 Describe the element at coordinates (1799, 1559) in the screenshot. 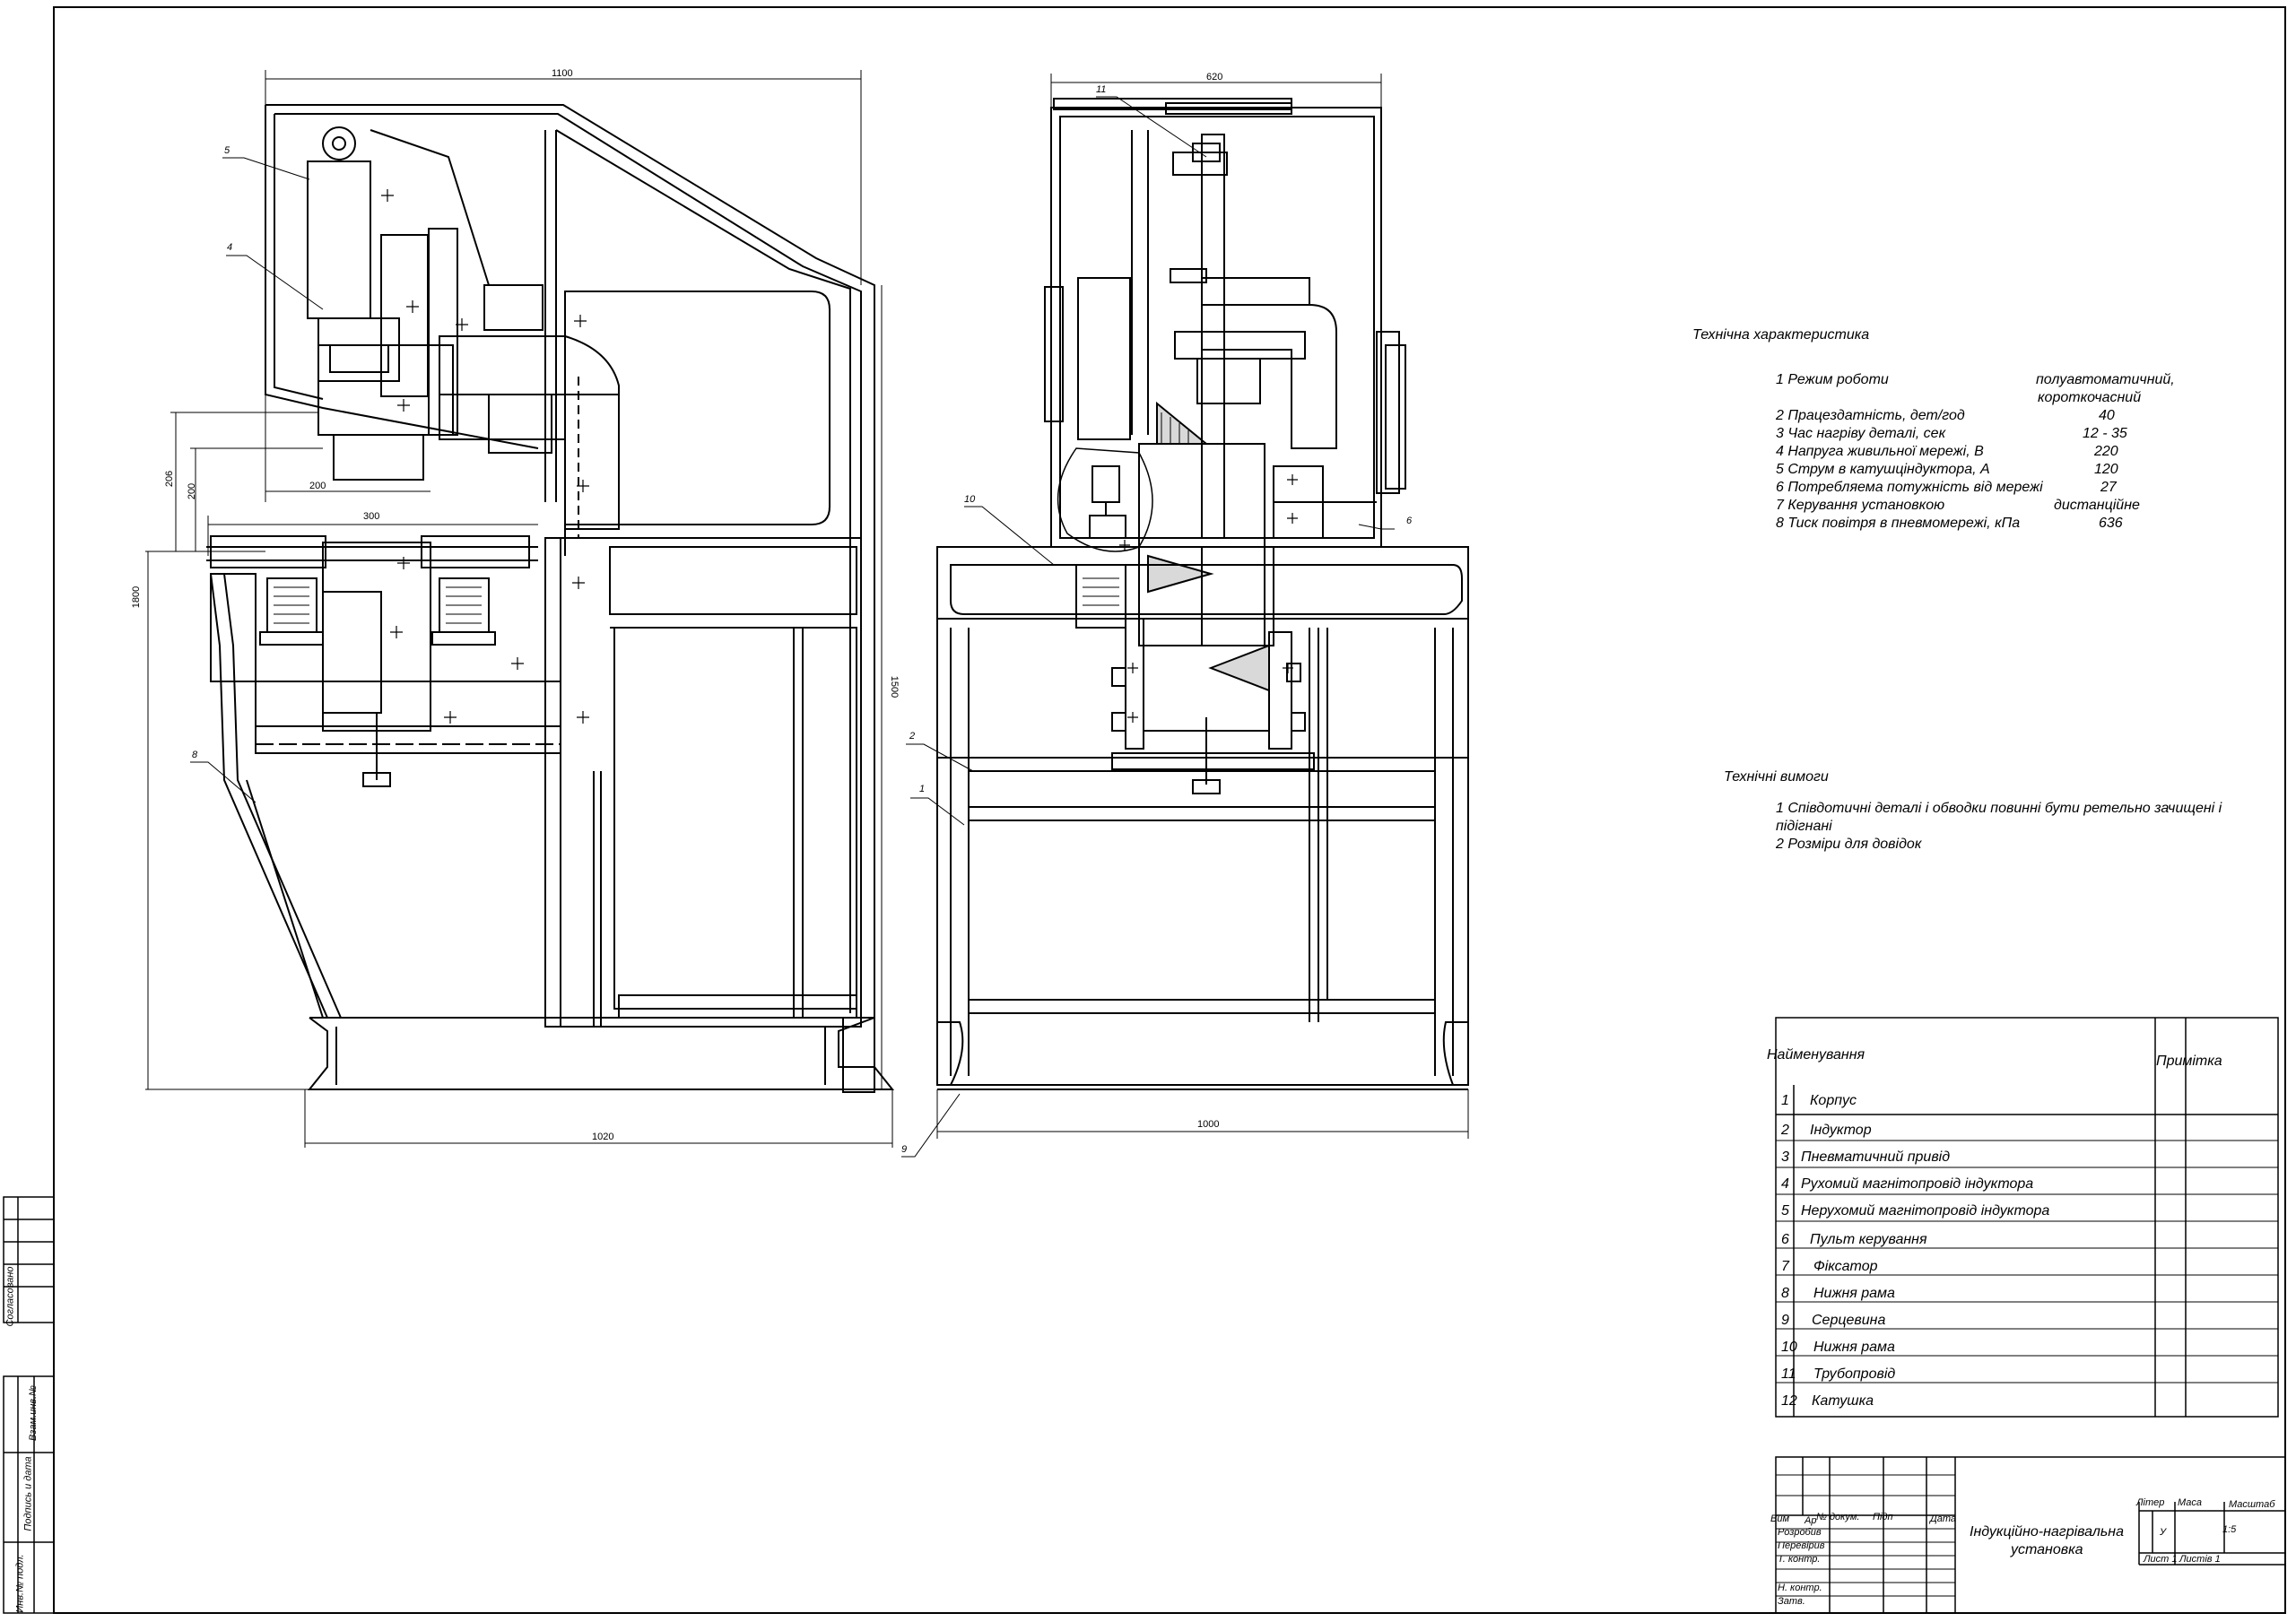

I see `tb-row-tcontrol: Т. контр.` at that location.